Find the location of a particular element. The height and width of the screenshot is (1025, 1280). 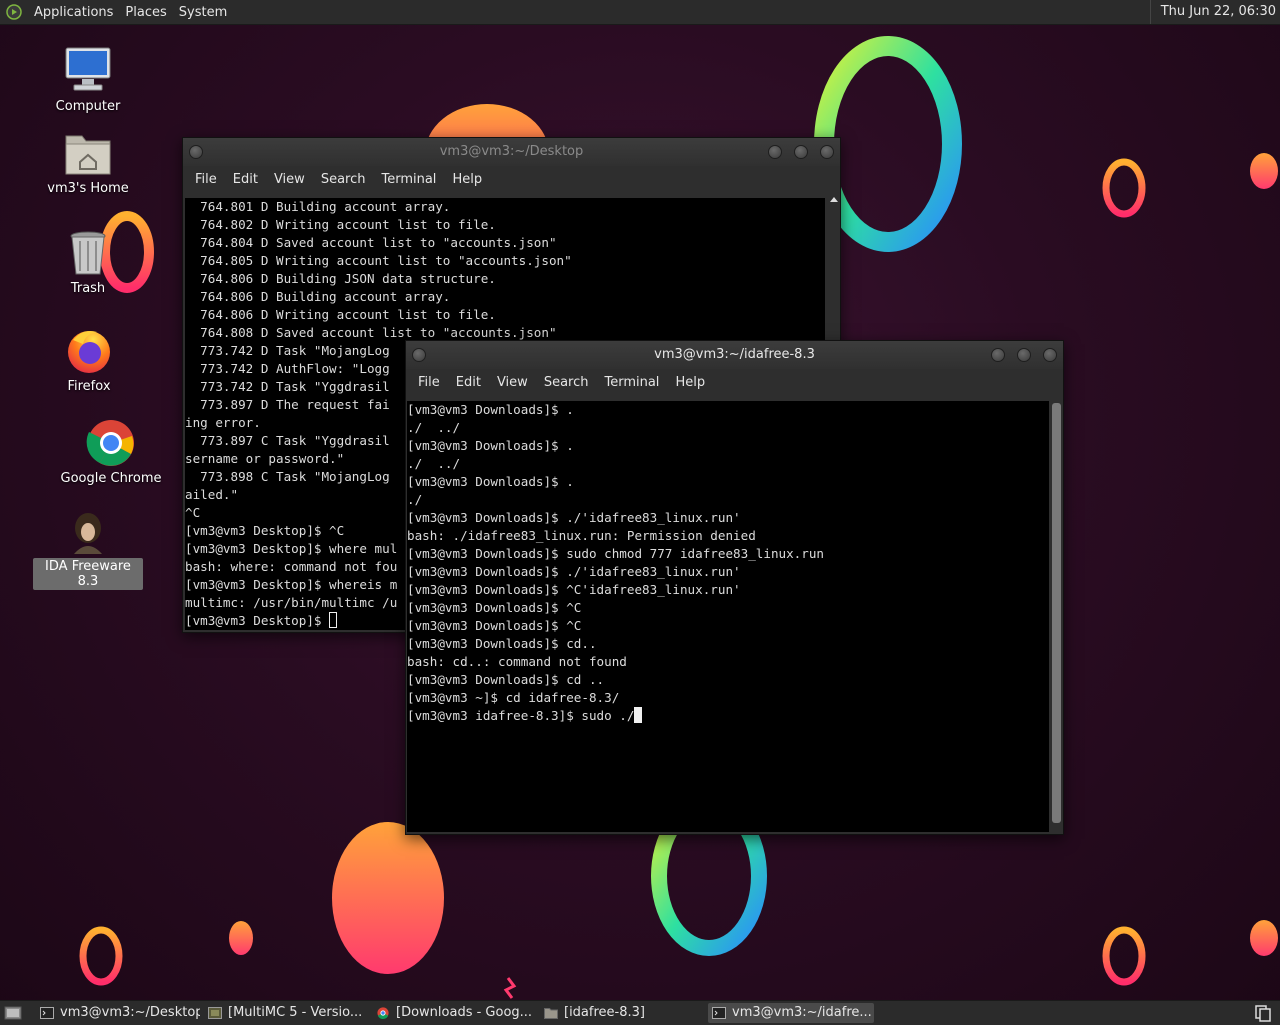

window-title: vm3@vm3:~/idafree-8.3 is located at coordinates (734, 354).